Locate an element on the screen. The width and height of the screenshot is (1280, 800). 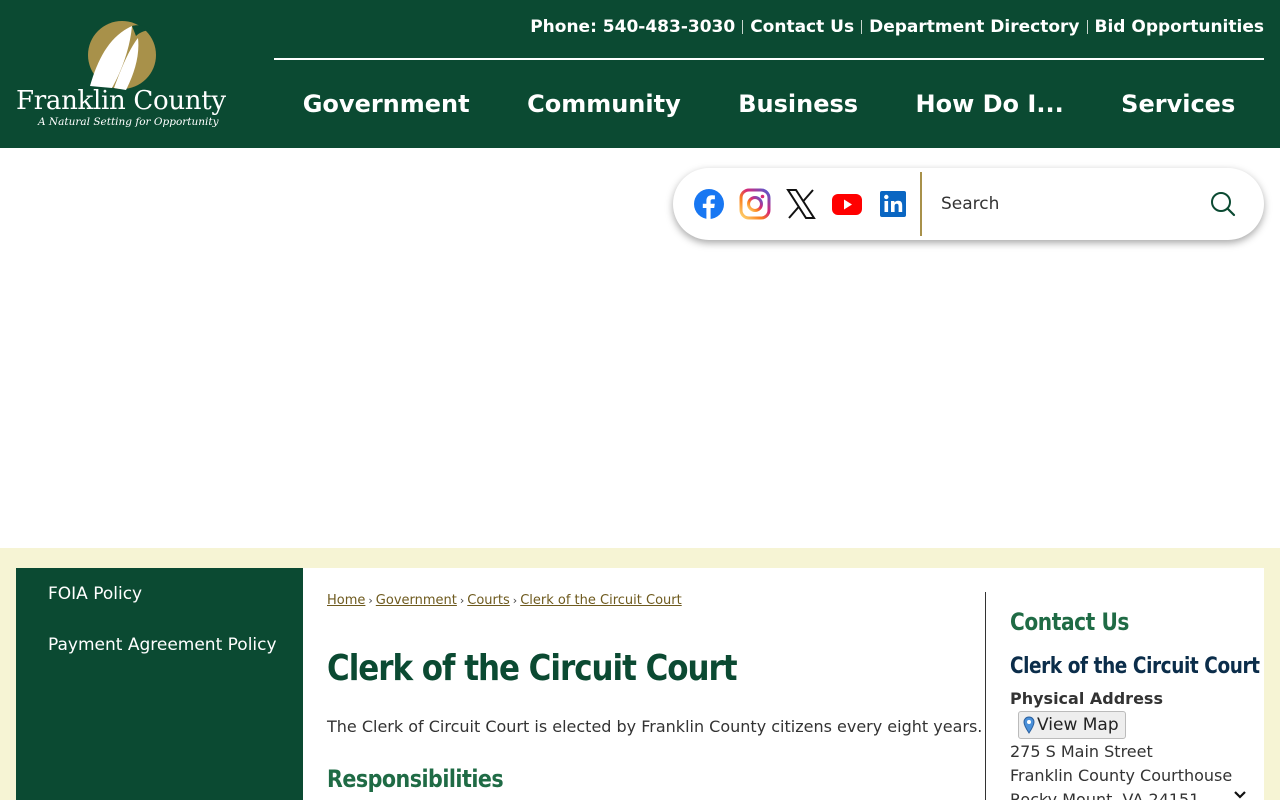
linkedin-icon is located at coordinates (893, 204).